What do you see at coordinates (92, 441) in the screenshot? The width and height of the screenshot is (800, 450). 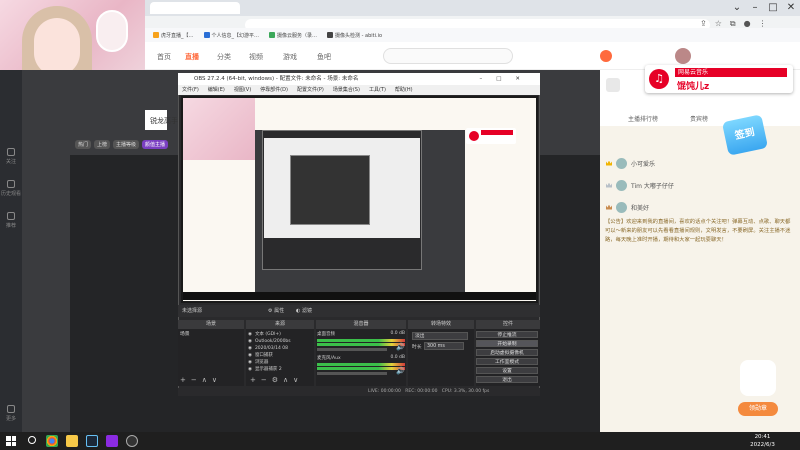 I see `steam-icon` at bounding box center [92, 441].